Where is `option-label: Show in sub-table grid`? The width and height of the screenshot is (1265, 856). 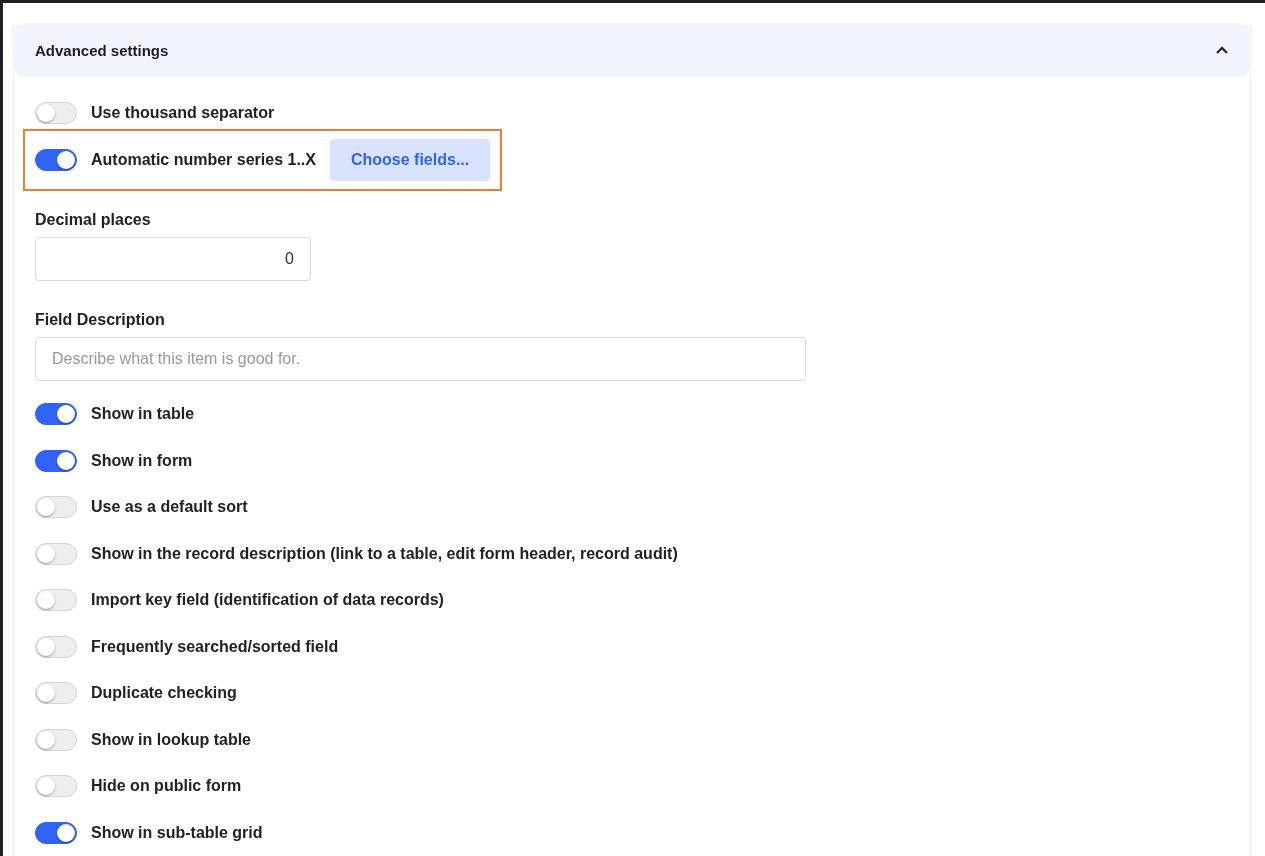 option-label: Show in sub-table grid is located at coordinates (177, 832).